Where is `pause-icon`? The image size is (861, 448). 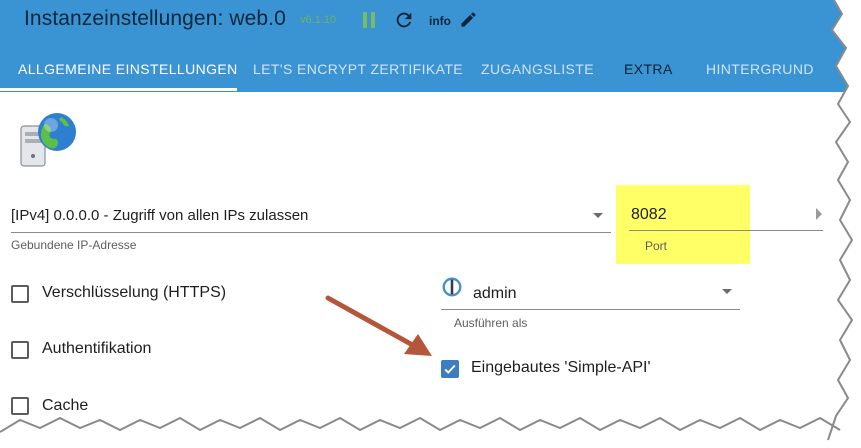
pause-icon is located at coordinates (369, 20).